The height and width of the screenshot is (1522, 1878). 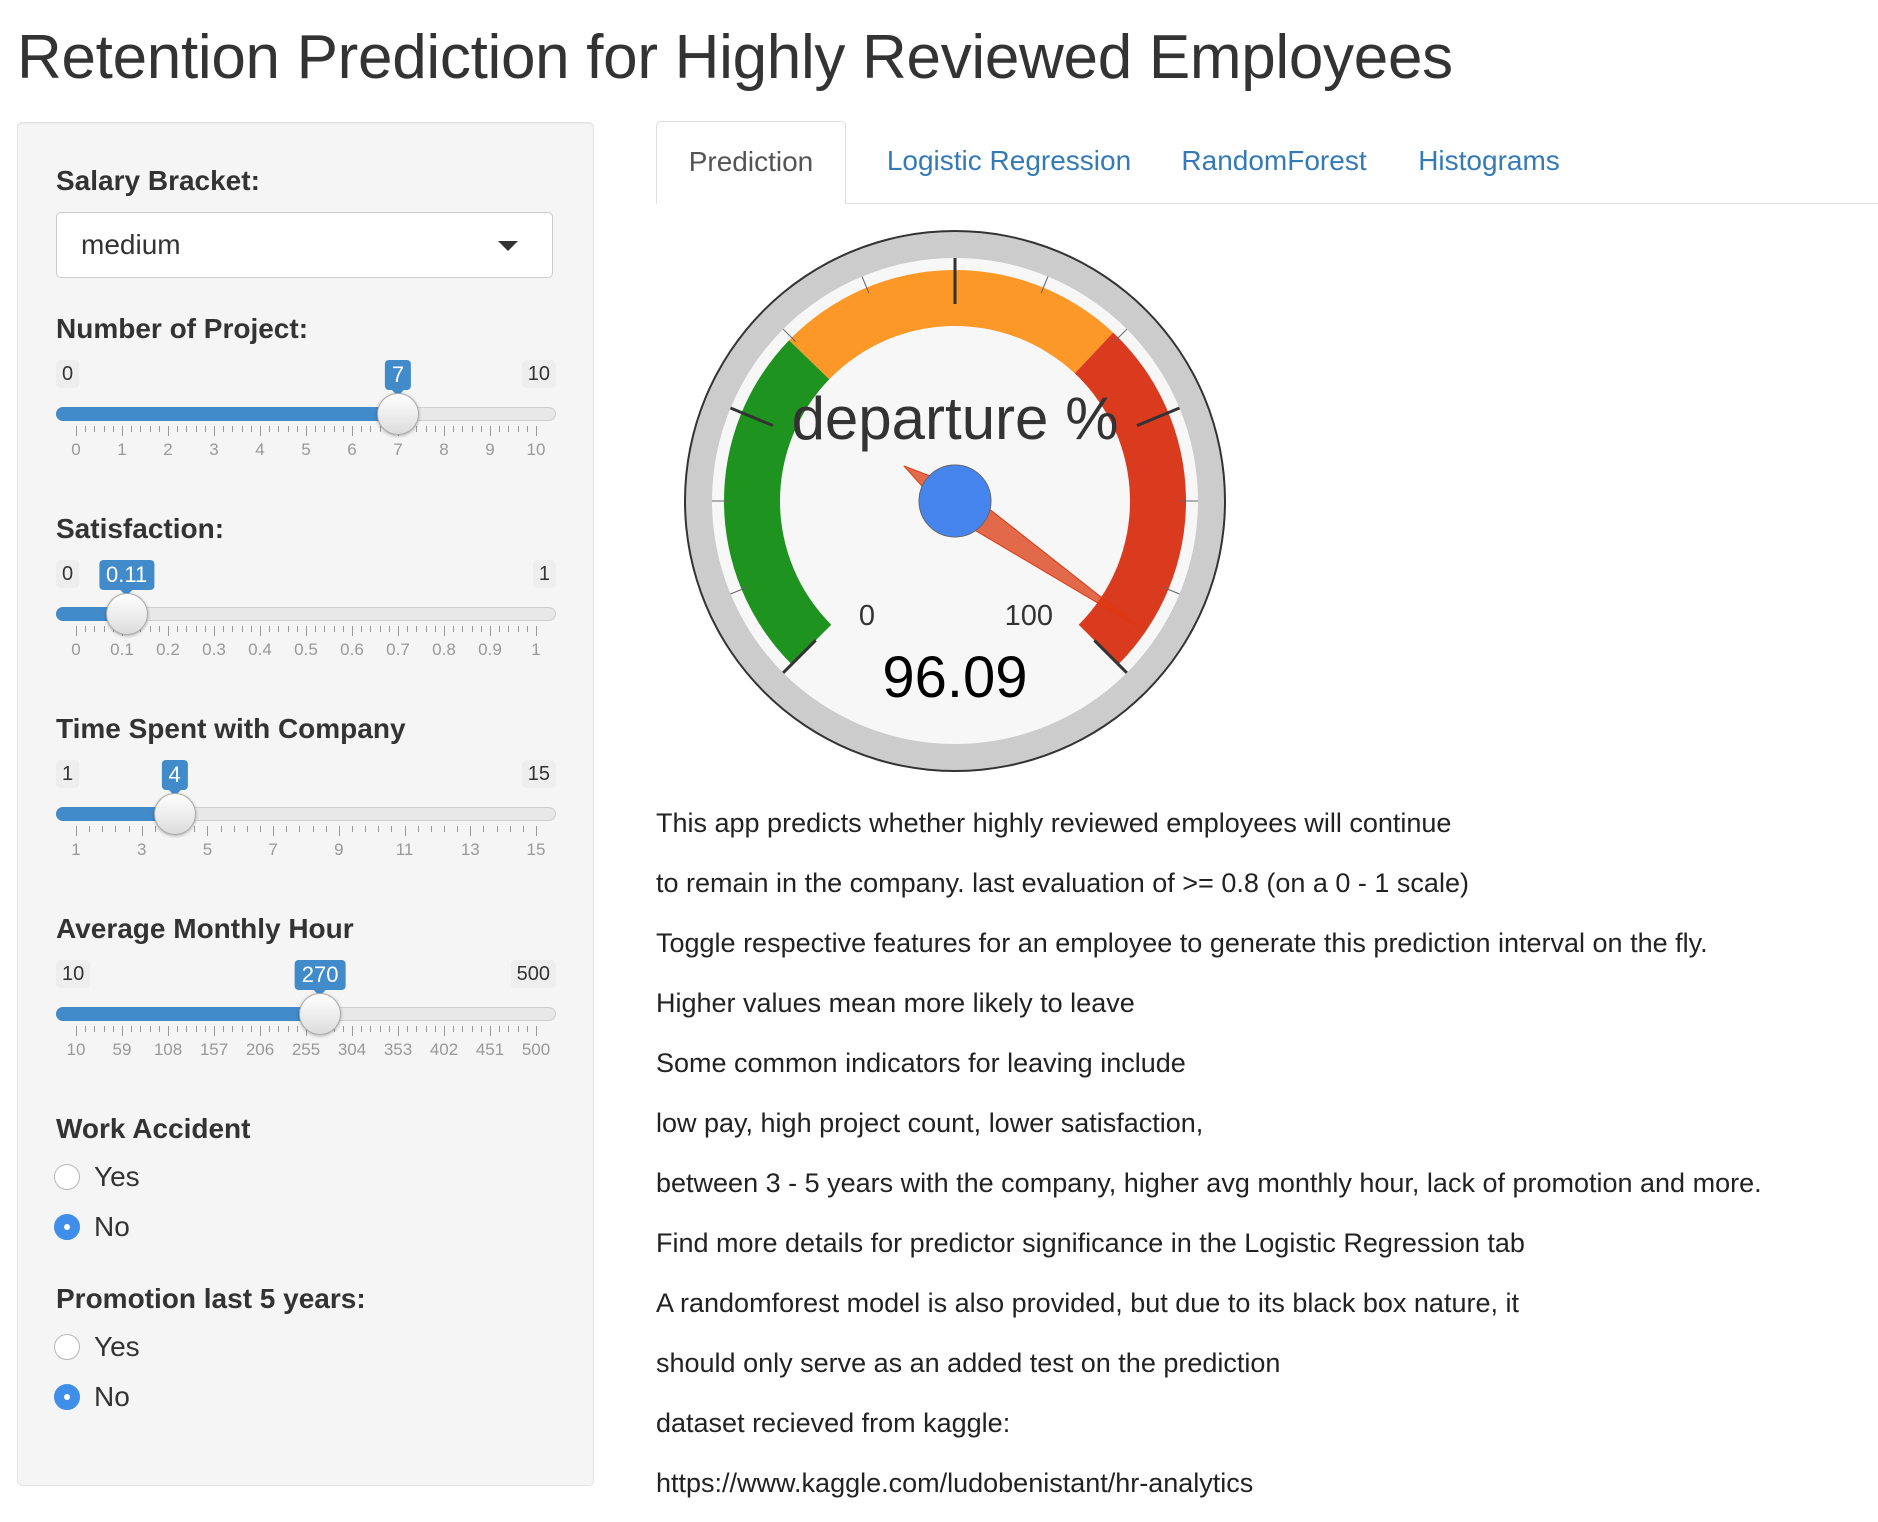 What do you see at coordinates (490, 1049) in the screenshot?
I see `slider-tick-label: 451` at bounding box center [490, 1049].